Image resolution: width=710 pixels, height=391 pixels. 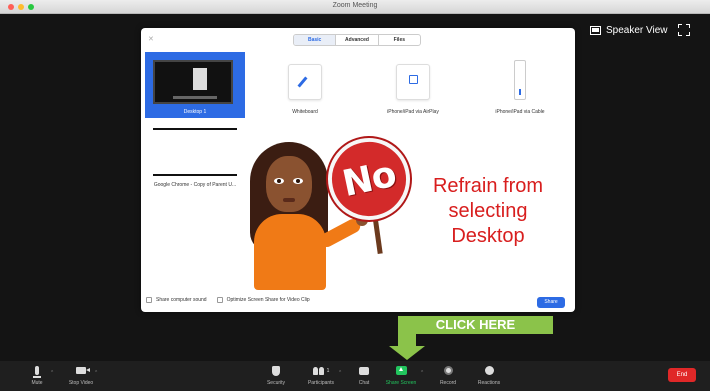 What do you see at coordinates (276, 370) in the screenshot?
I see `shield-icon` at bounding box center [276, 370].